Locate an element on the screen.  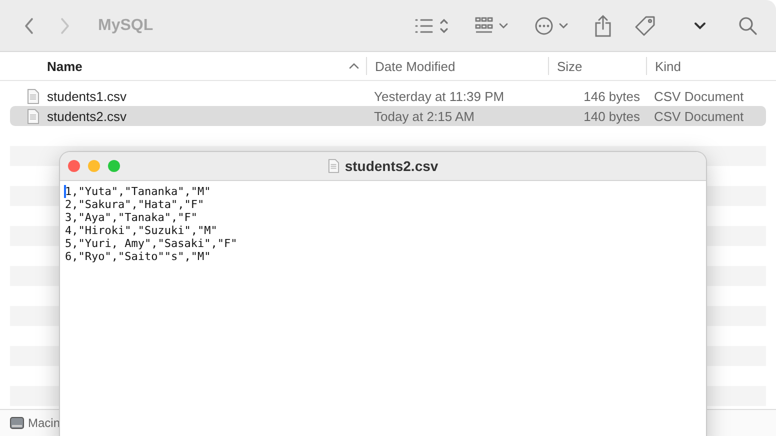
file-row: students1.csv Yesterday at 11:39 PM 146 bytes CSV Document is located at coordinates (388, 96).